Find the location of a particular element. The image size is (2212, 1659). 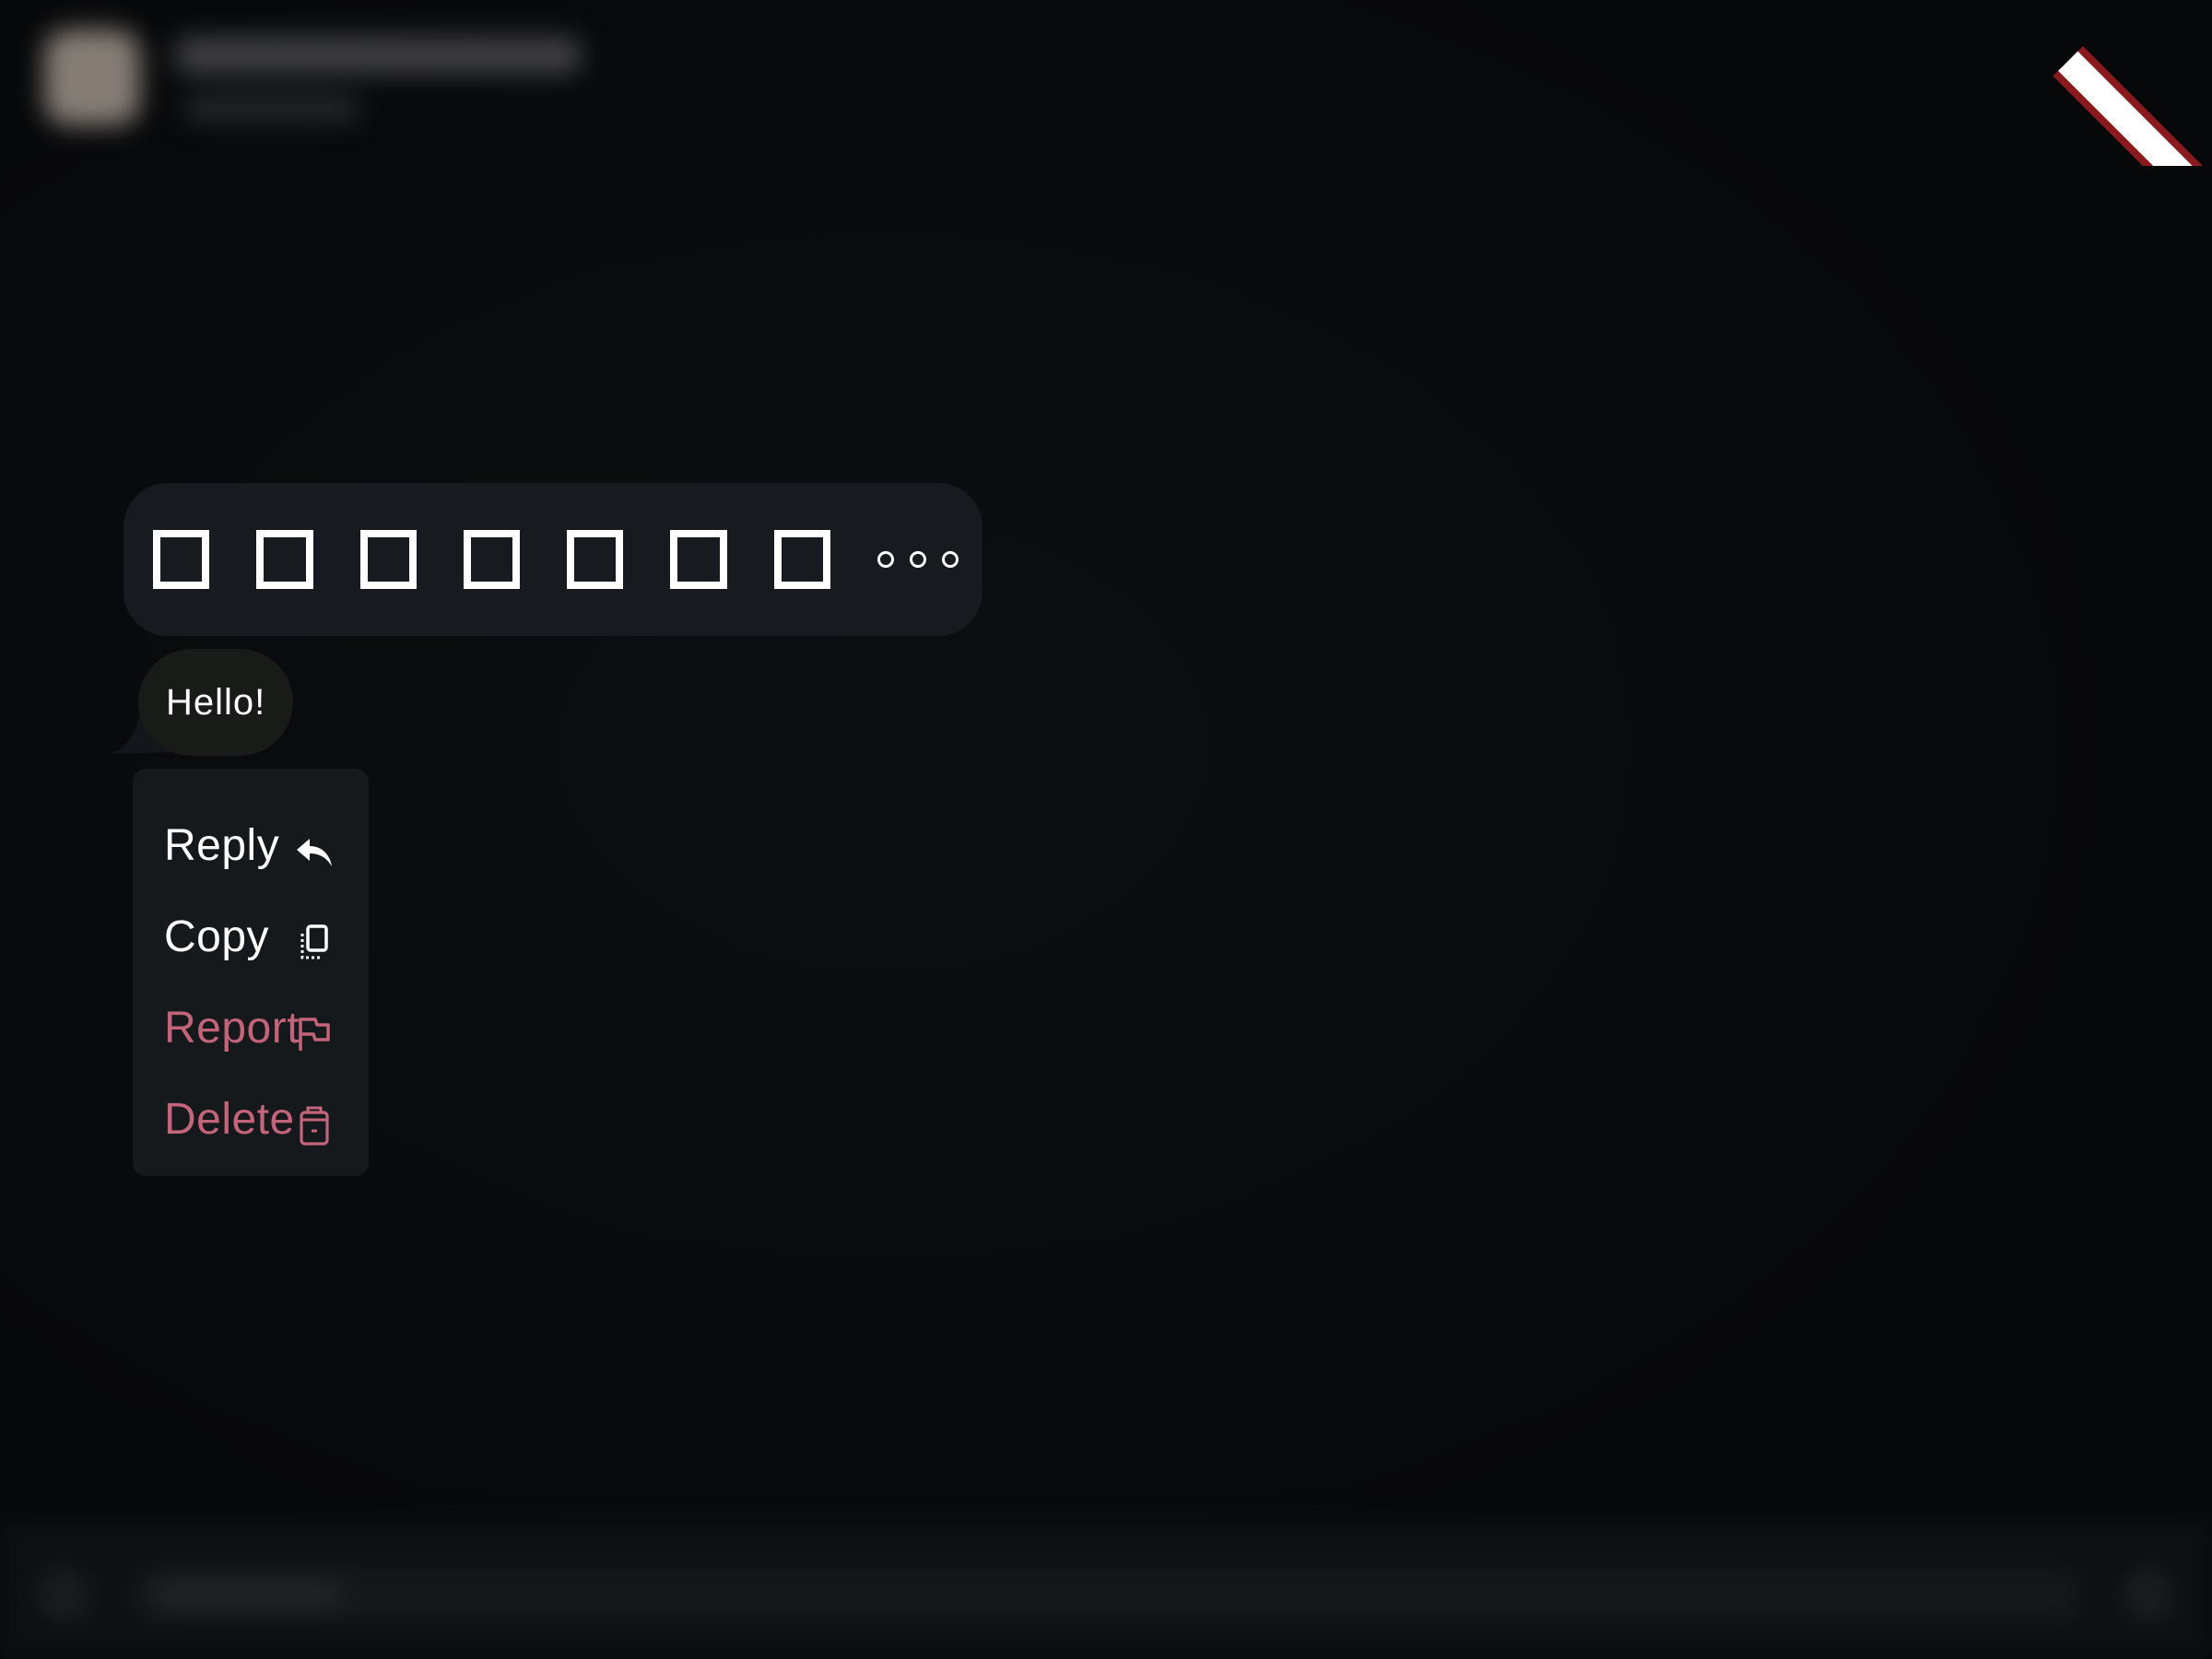

chat-header-blurred is located at coordinates (1106, 78).